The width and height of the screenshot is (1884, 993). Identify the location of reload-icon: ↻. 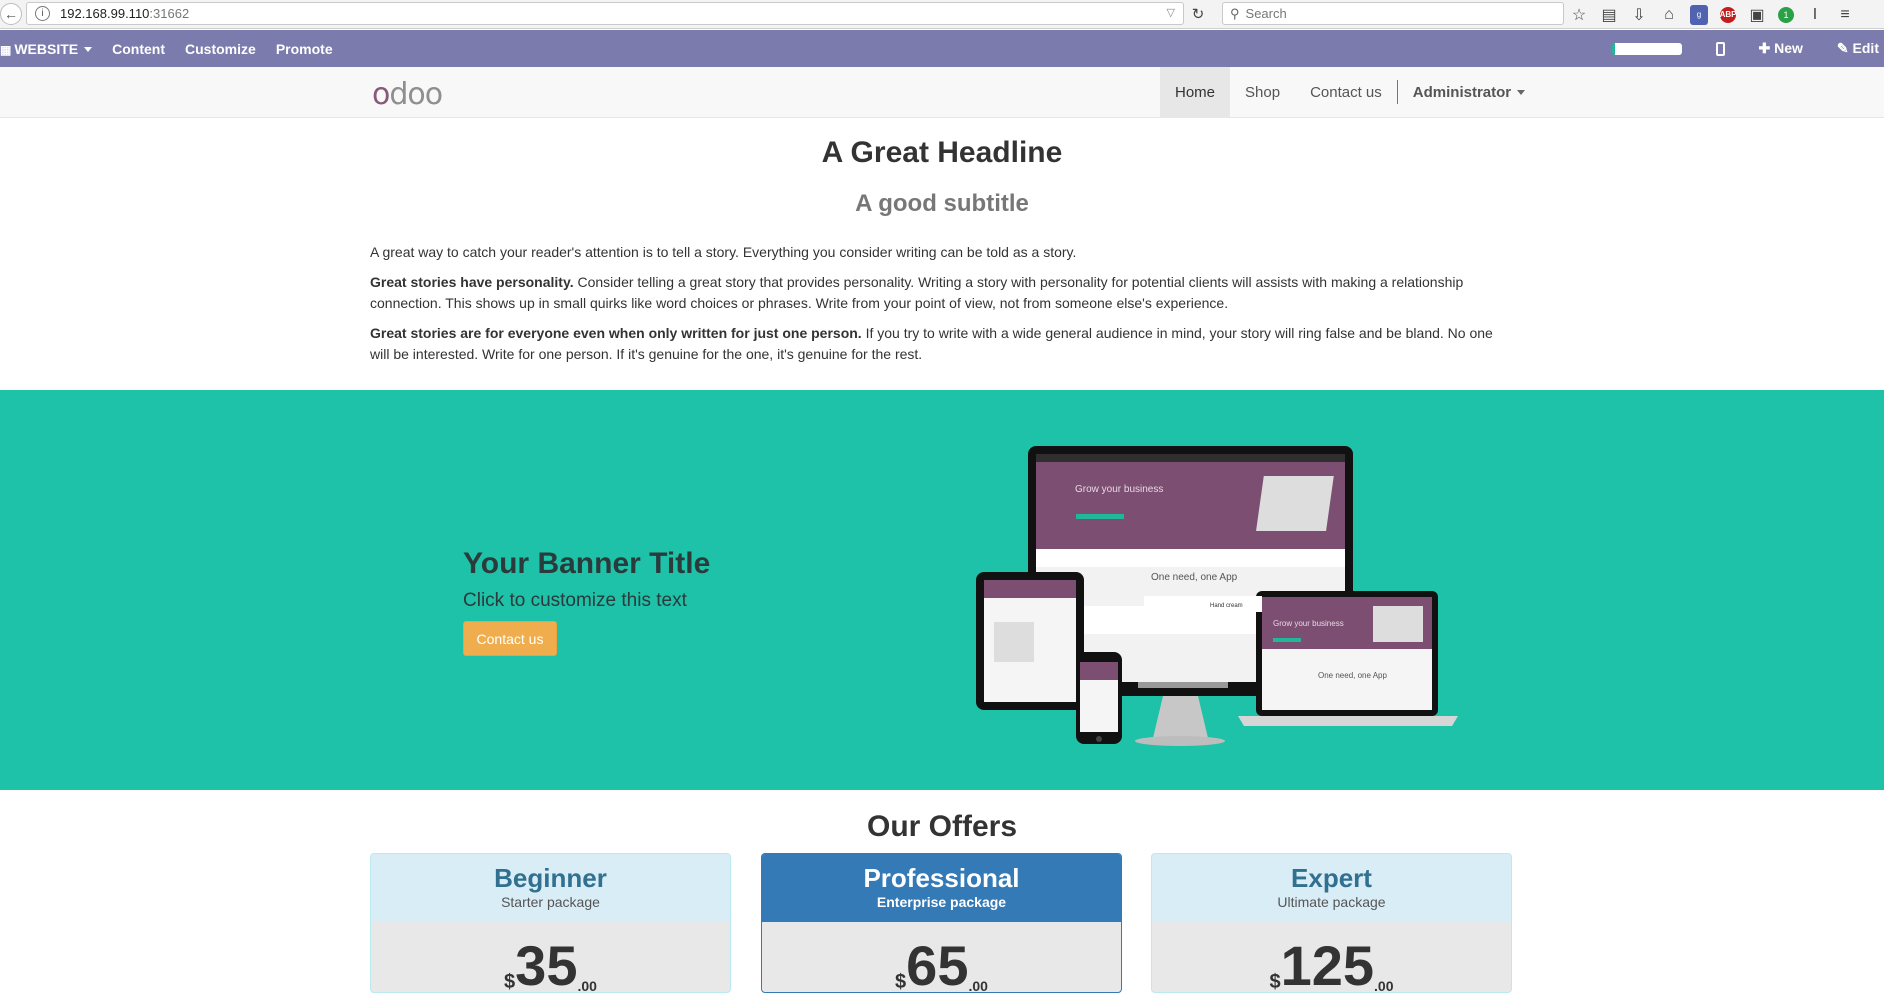
(1198, 13).